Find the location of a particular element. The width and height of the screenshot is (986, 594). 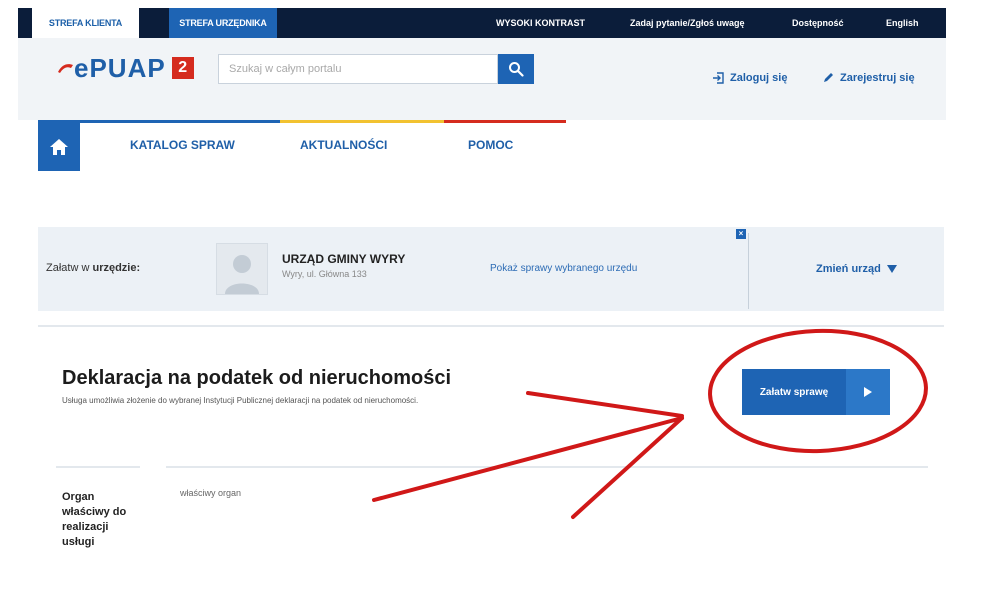

login-icon is located at coordinates (718, 78).